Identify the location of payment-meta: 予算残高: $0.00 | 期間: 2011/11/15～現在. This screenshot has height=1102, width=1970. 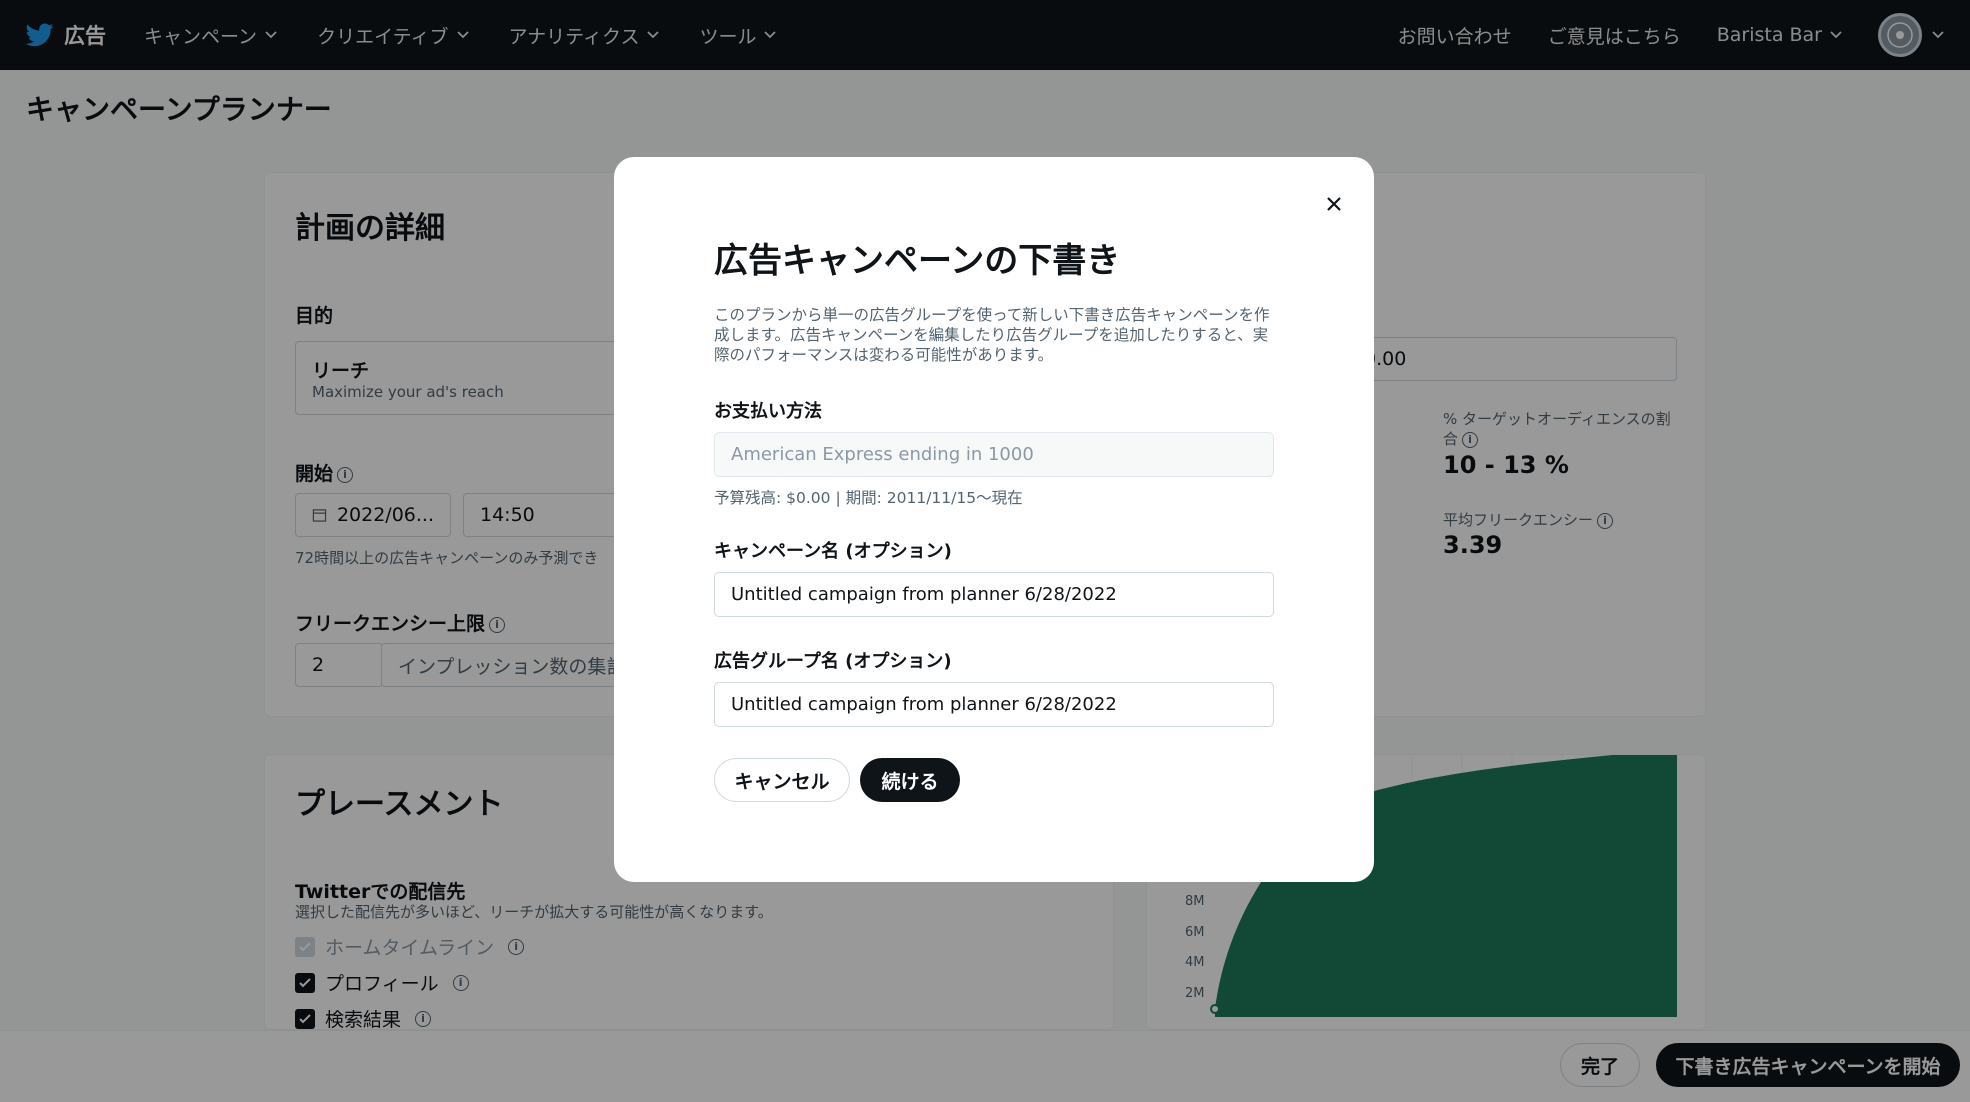
(868, 498).